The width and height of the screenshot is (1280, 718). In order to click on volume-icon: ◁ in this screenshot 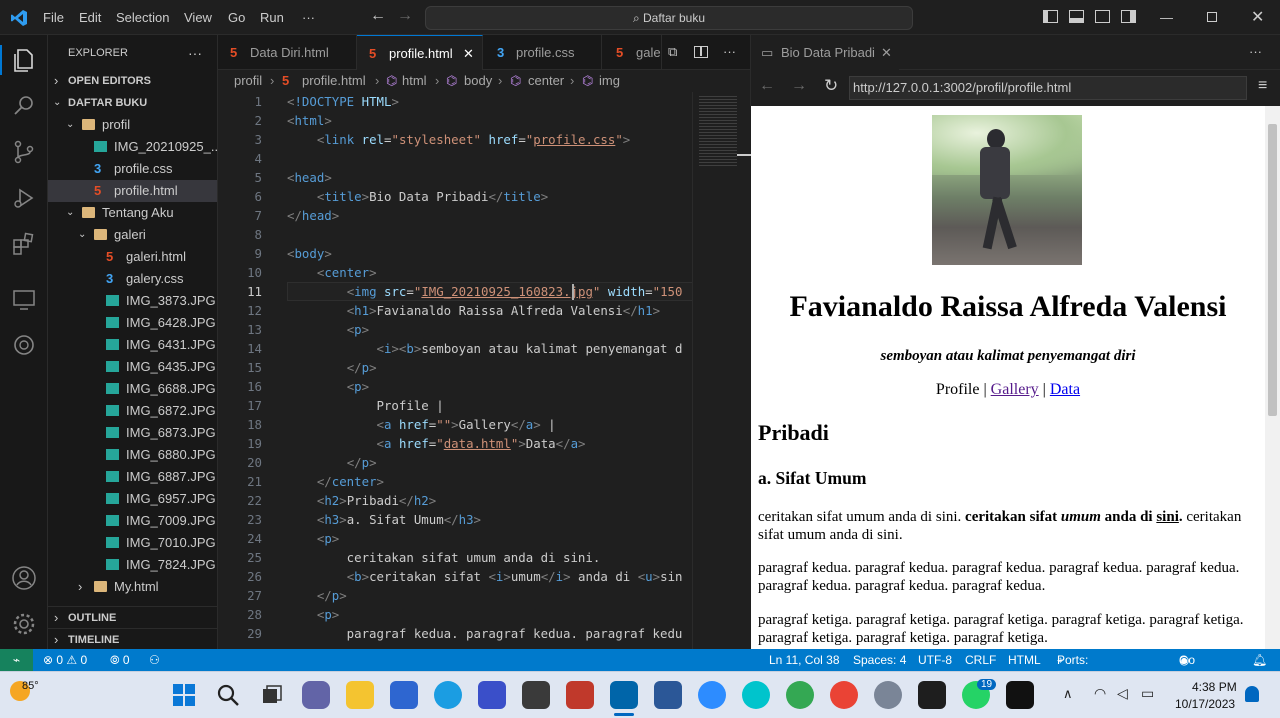, I will do `click(1122, 693)`.